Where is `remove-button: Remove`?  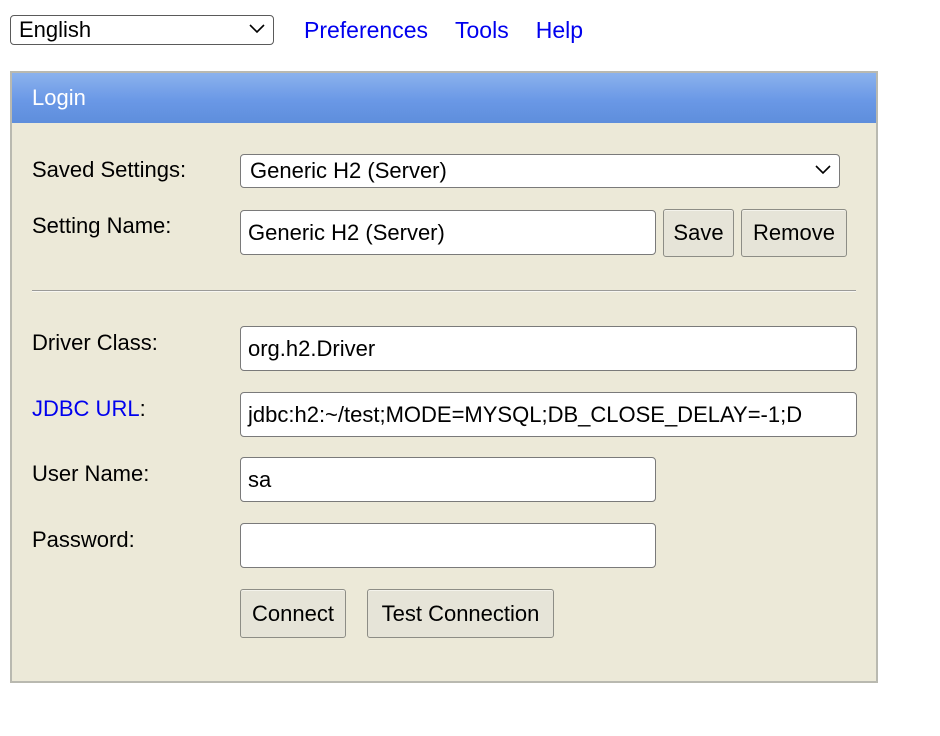
remove-button: Remove is located at coordinates (794, 233).